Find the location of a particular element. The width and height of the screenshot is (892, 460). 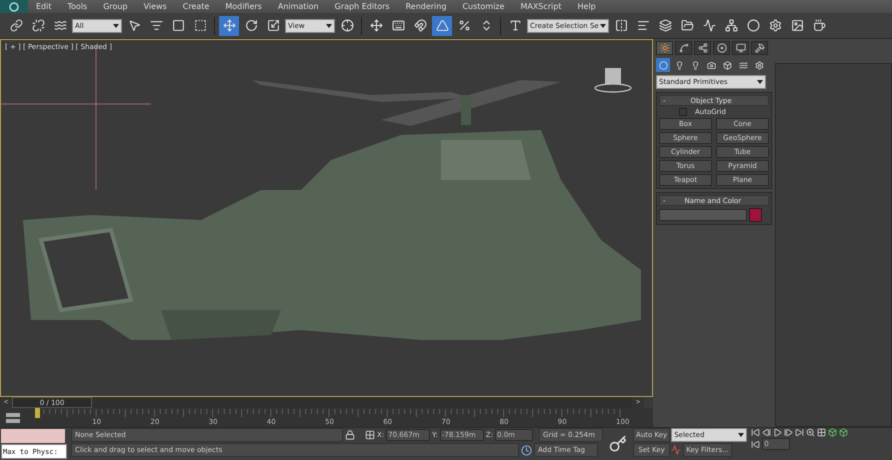

menu-item: Graph Editors is located at coordinates (362, 6).